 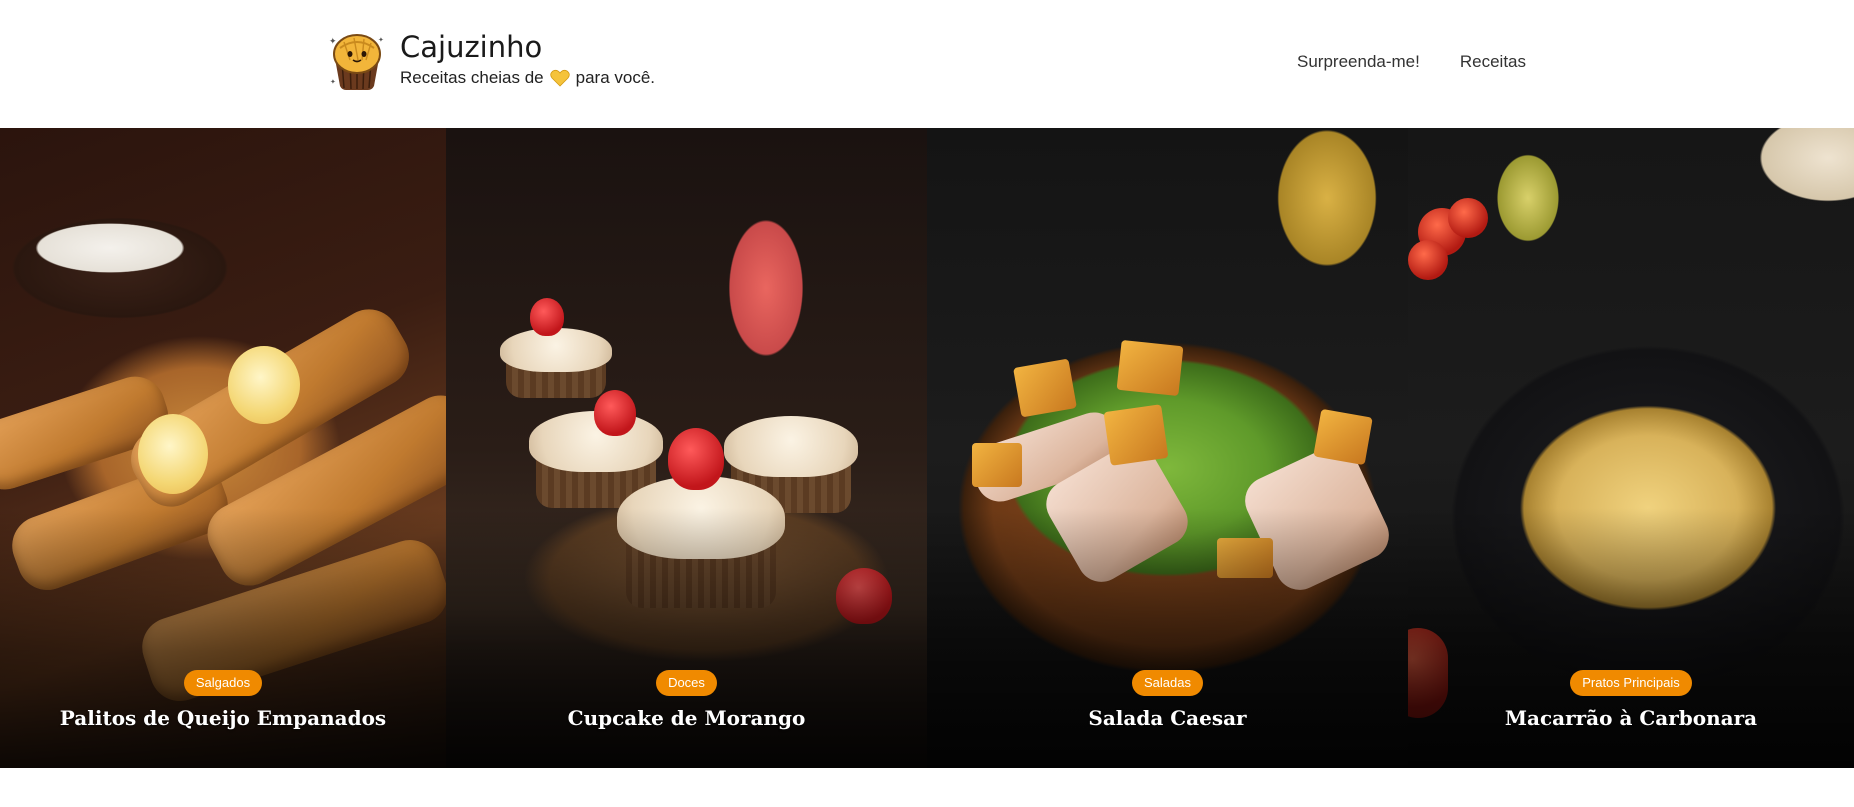 I want to click on brand-text: Cajuzinho Receitas cheias de para você., so click(x=527, y=59).